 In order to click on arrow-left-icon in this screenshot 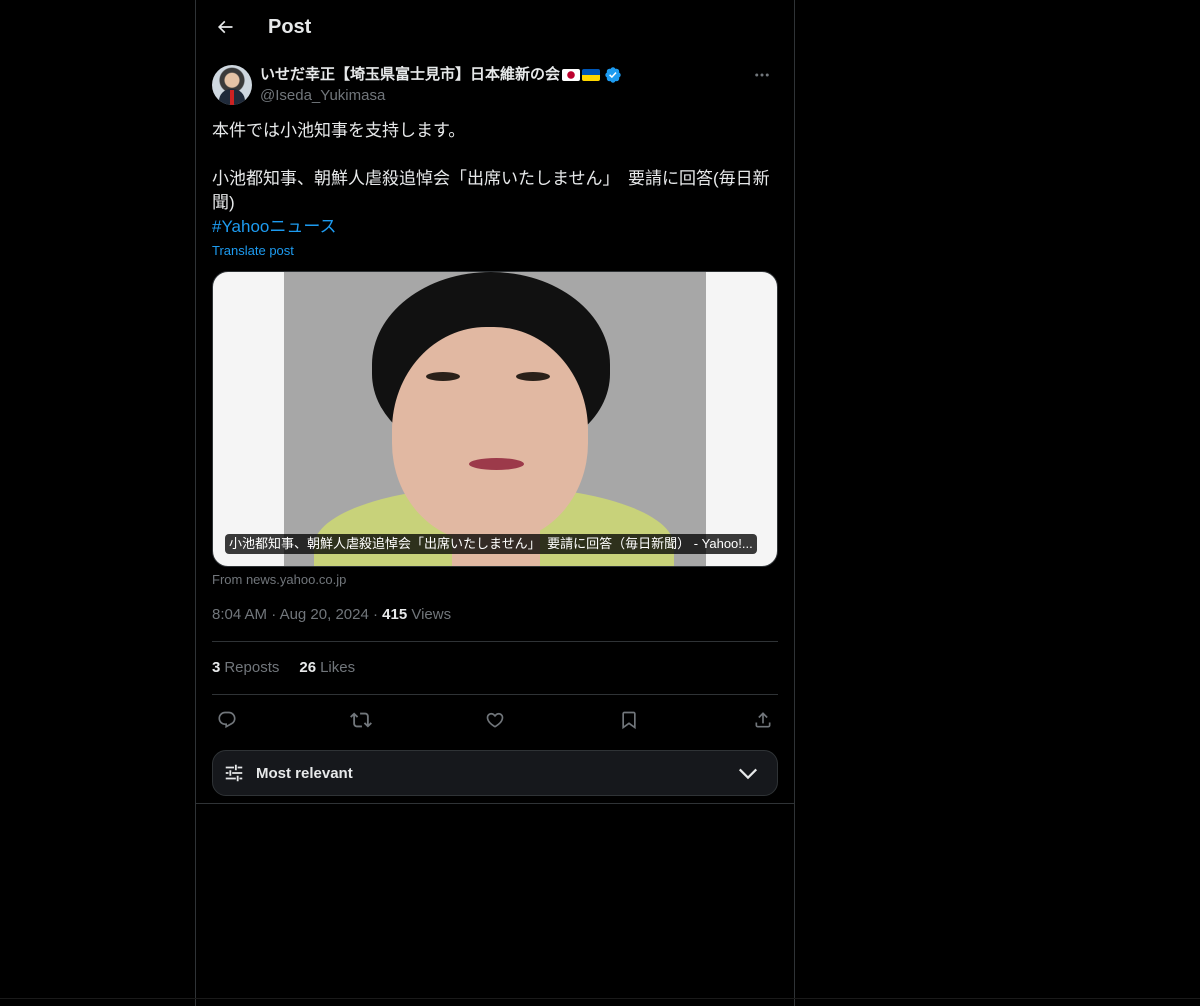, I will do `click(225, 27)`.